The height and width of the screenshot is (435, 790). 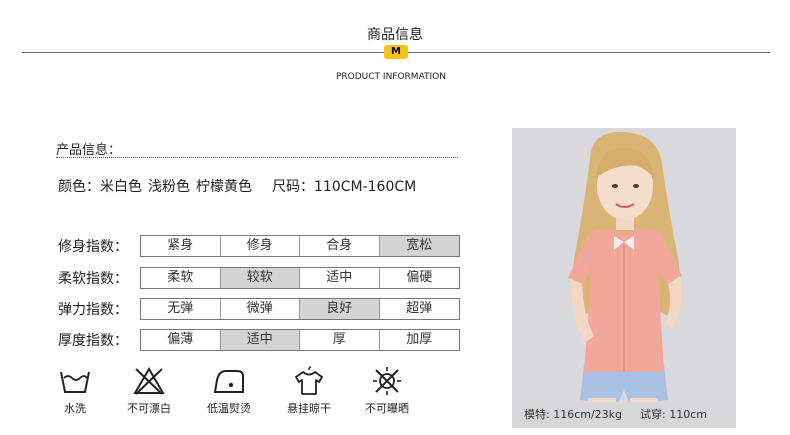 I want to click on size-range: 110CM-160CM, so click(x=365, y=187).